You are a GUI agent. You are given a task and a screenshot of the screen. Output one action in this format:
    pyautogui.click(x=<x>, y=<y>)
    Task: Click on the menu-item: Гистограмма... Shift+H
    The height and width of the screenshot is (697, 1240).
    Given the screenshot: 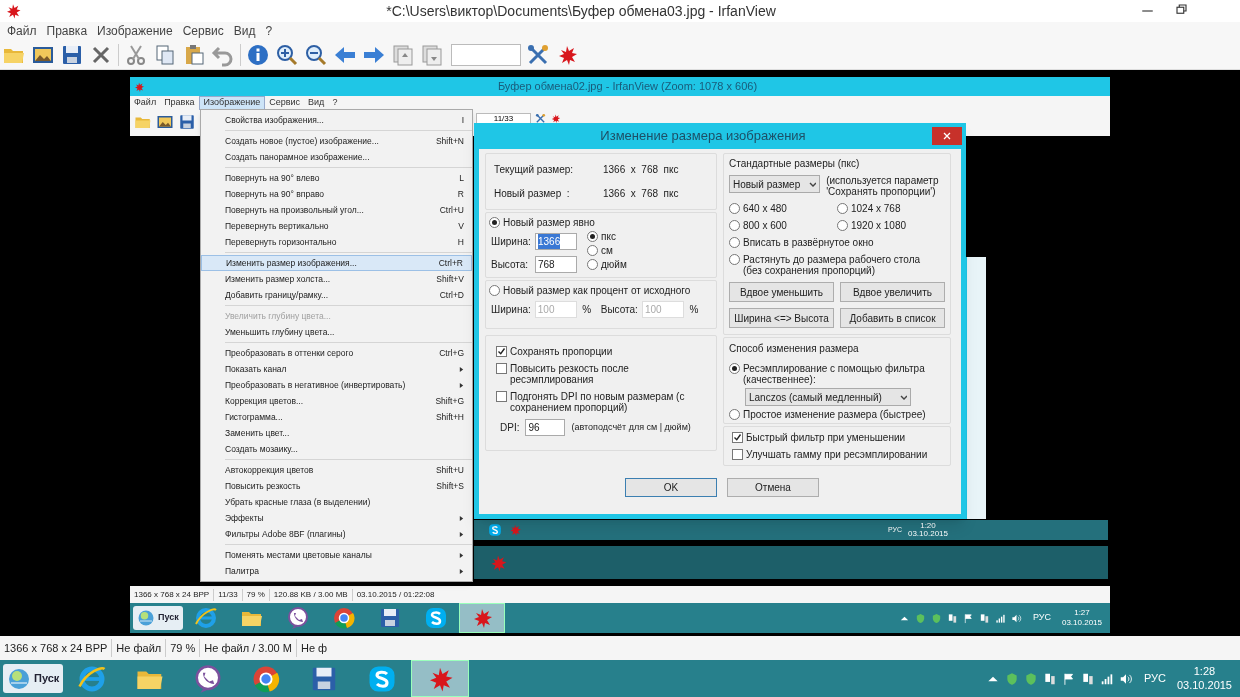 What is the action you would take?
    pyautogui.click(x=336, y=417)
    